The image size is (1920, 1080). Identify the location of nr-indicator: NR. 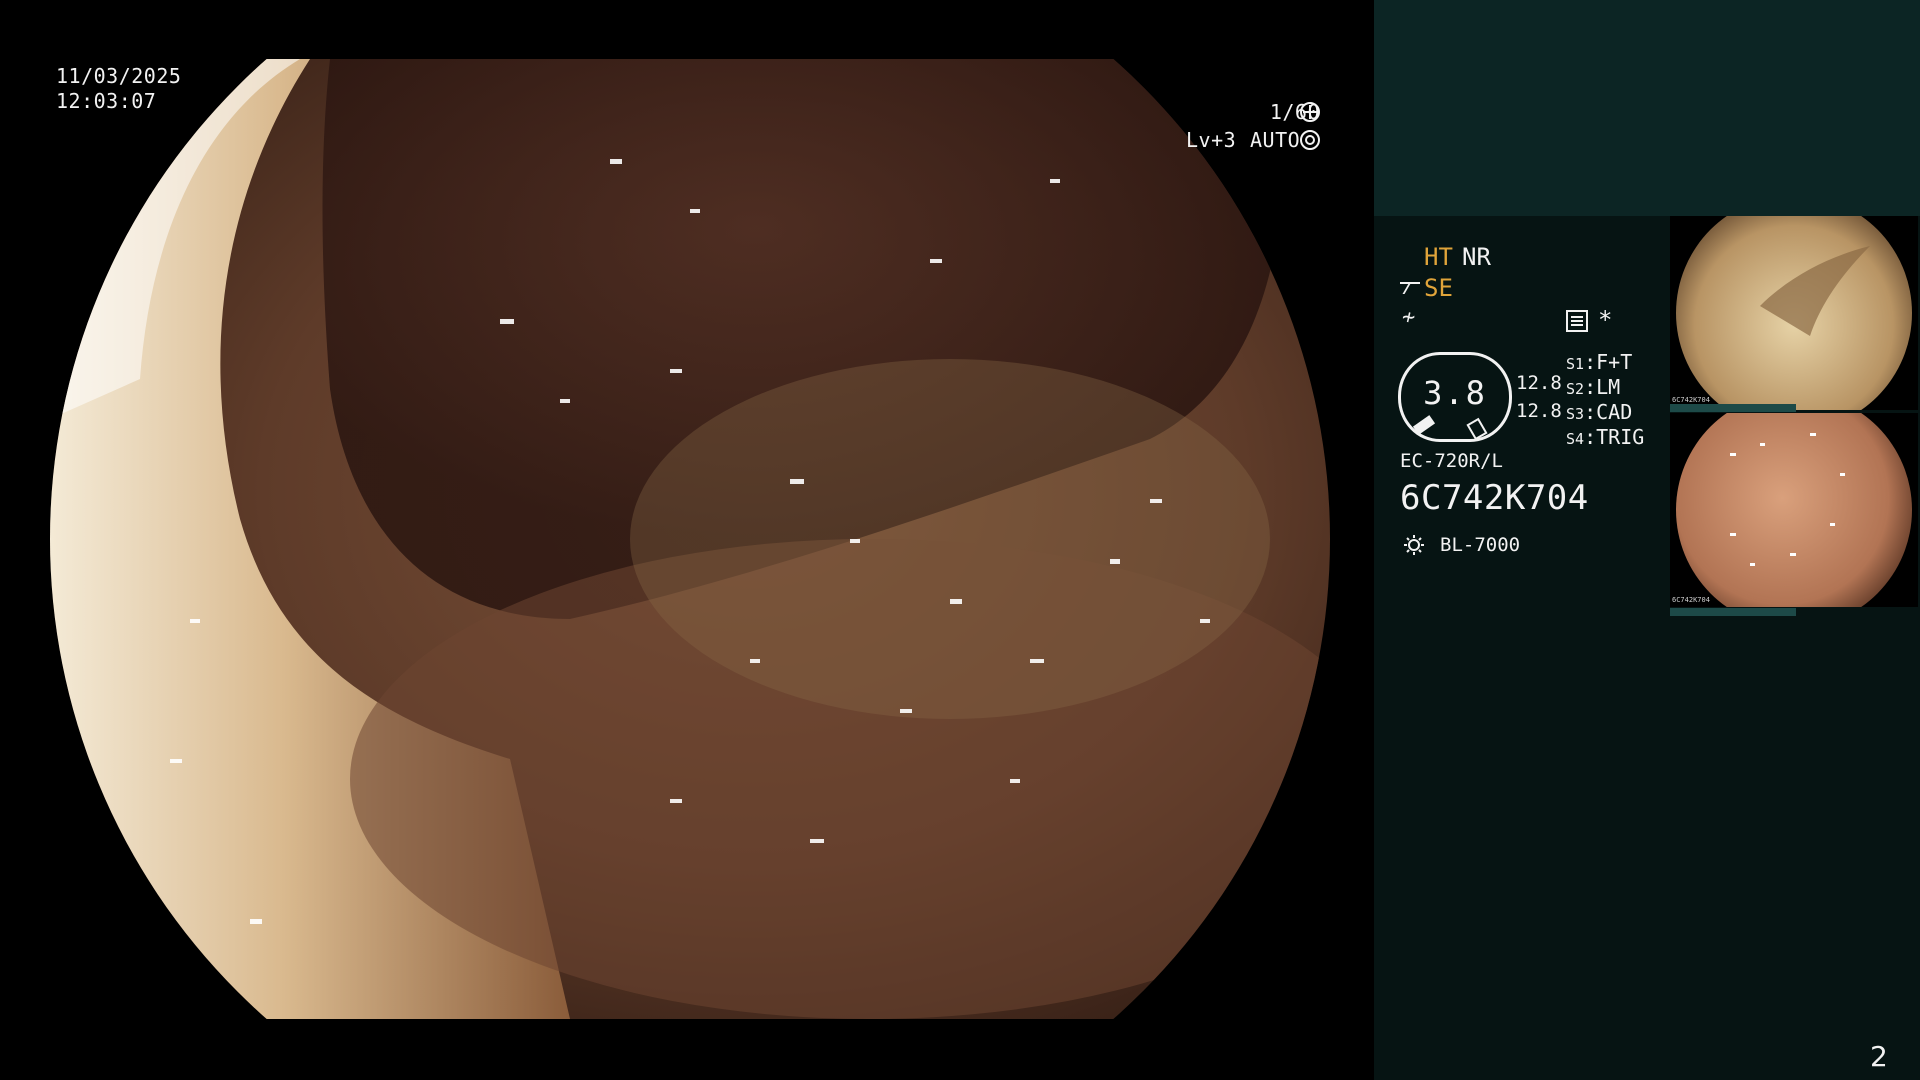
(1476, 257).